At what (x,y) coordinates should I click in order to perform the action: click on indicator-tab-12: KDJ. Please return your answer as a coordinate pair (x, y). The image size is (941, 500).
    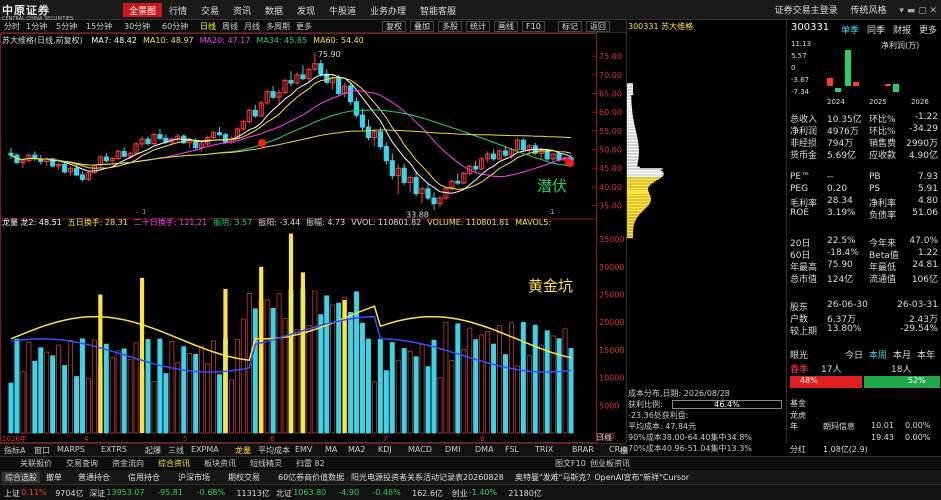
    Looking at the image, I should click on (385, 449).